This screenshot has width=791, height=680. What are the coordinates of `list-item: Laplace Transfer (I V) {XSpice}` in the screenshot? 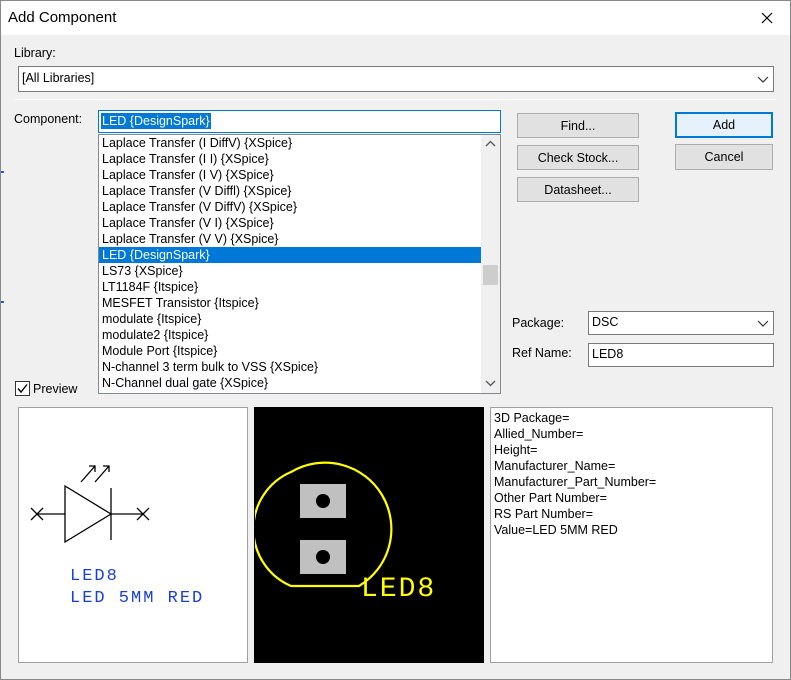 It's located at (290, 175).